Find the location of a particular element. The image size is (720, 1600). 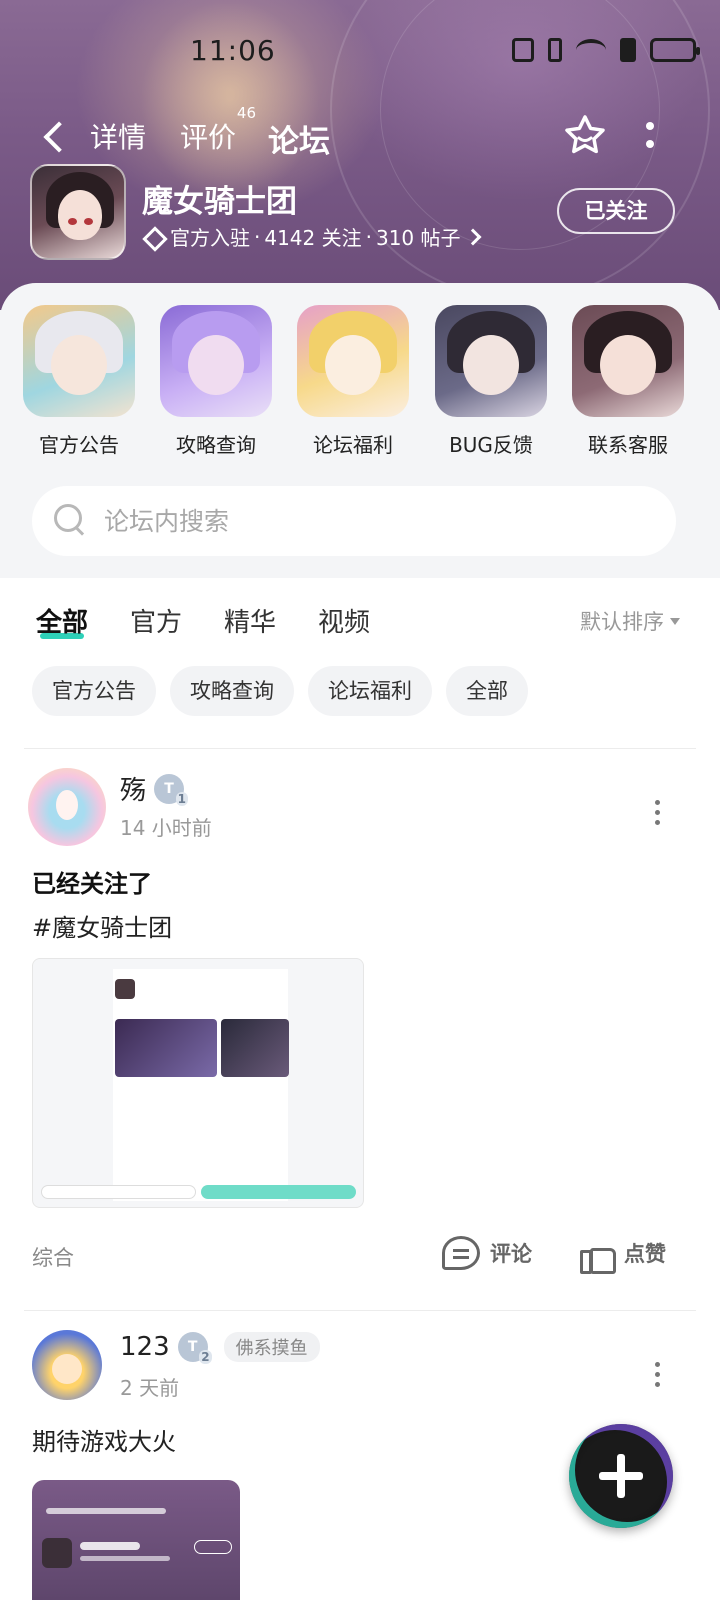

quick-link-label: BUG反馈 is located at coordinates (491, 445).